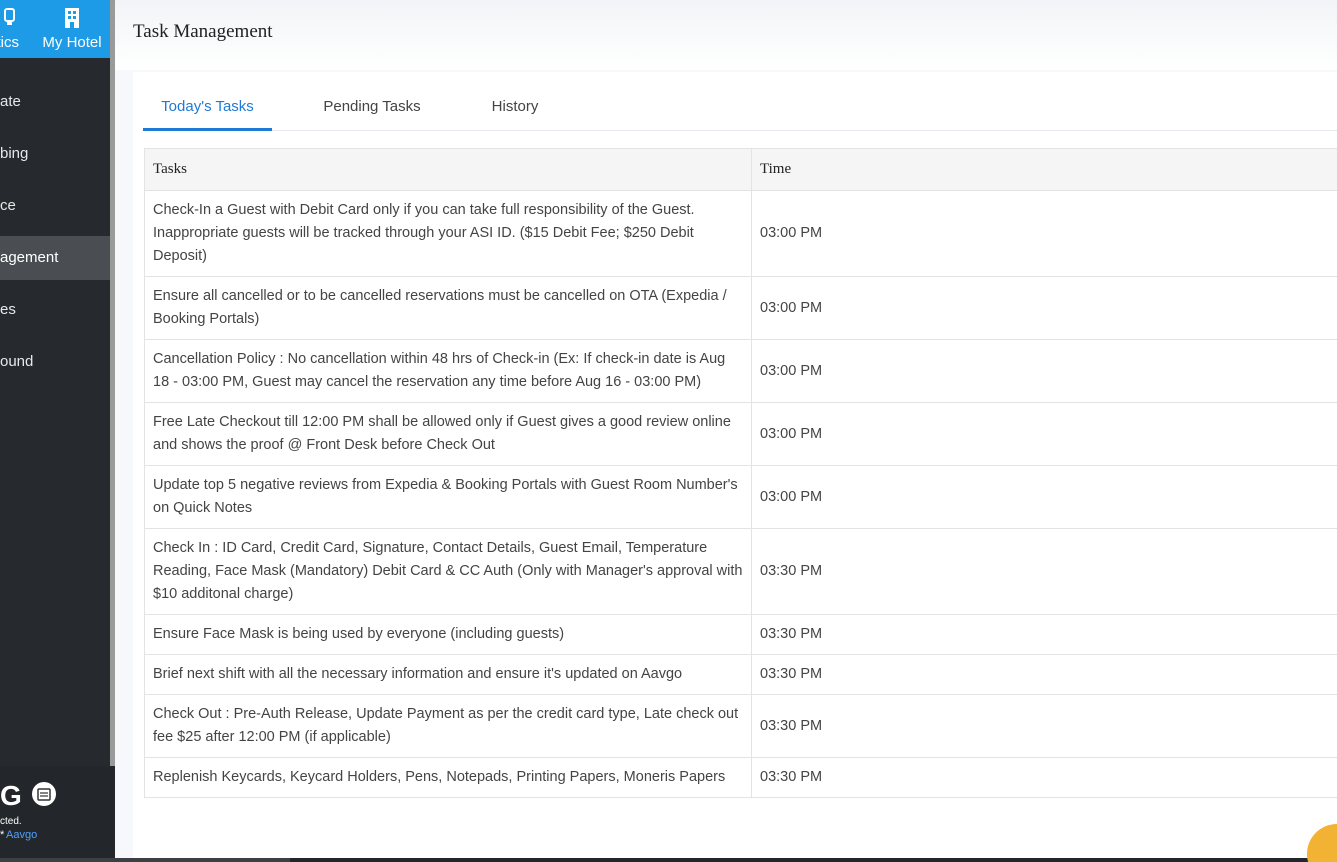  What do you see at coordinates (21, 835) in the screenshot?
I see `aavgo-link: Aavgo` at bounding box center [21, 835].